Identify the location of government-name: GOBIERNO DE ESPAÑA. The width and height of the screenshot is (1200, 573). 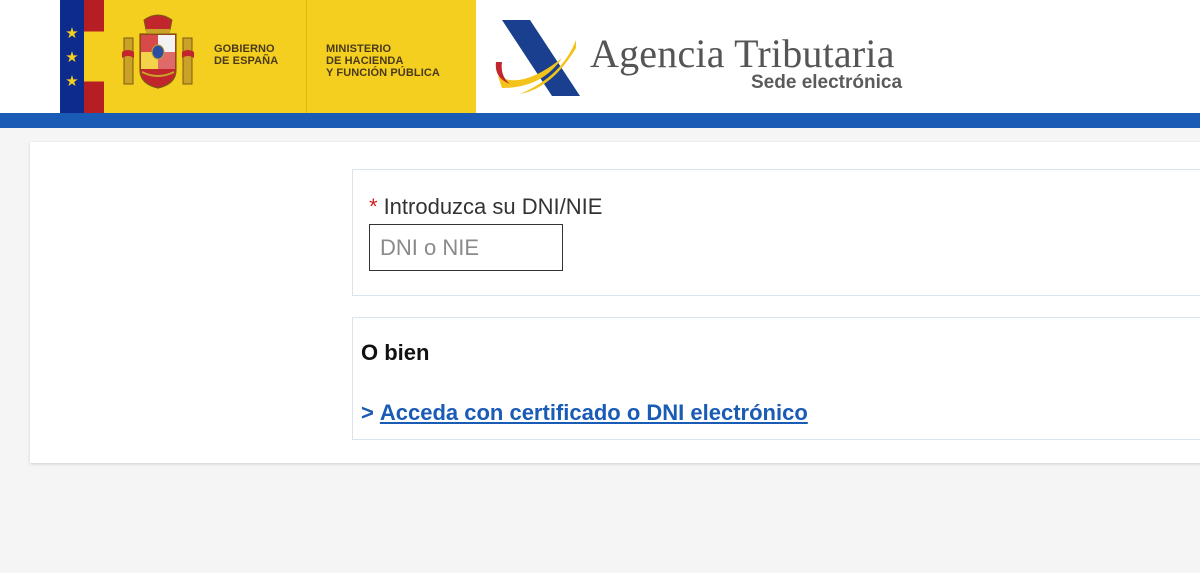
(246, 55).